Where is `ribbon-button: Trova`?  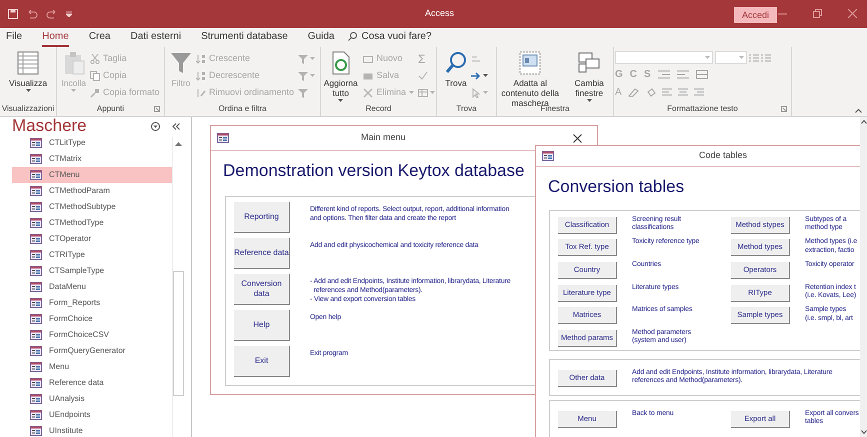
ribbon-button: Trova is located at coordinates (456, 69).